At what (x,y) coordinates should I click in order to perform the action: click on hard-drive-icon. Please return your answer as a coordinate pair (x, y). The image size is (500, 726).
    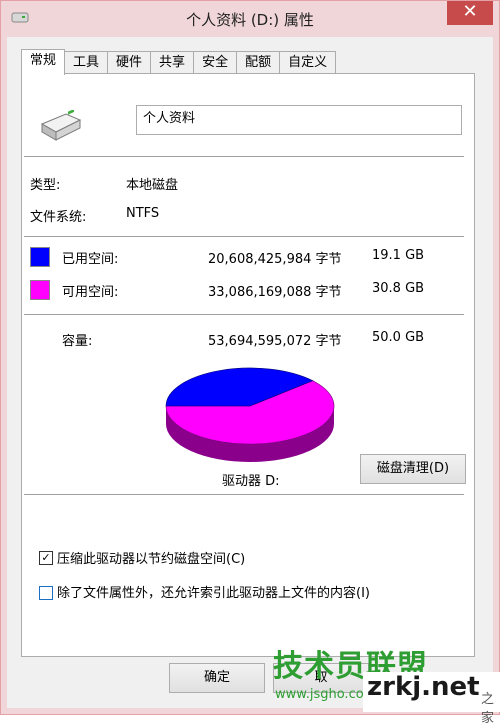
    Looking at the image, I should click on (61, 125).